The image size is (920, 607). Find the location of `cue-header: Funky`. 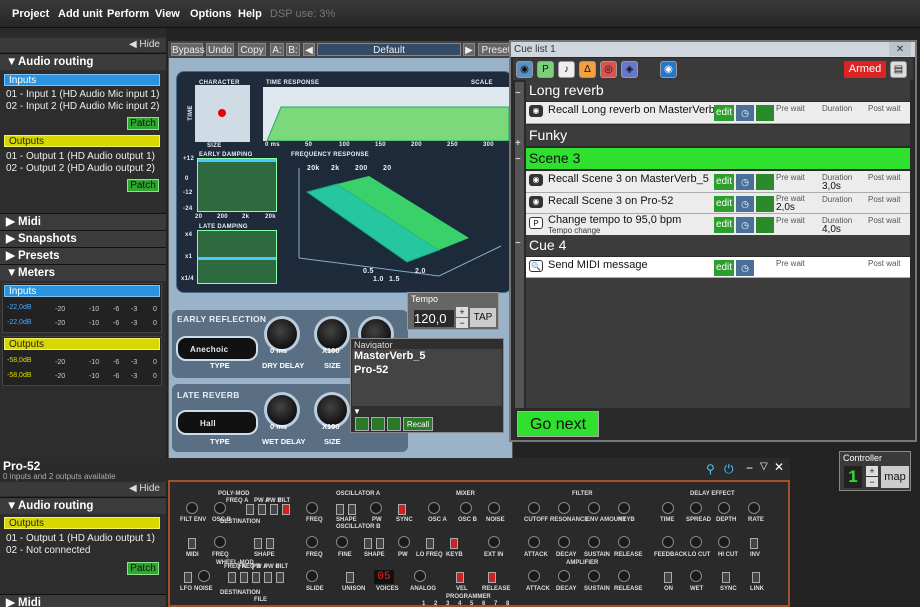

cue-header: Funky is located at coordinates (718, 135).